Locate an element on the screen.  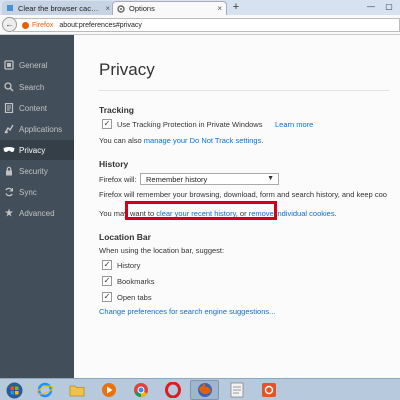
url-brand: Firefox is located at coordinates (43, 25).